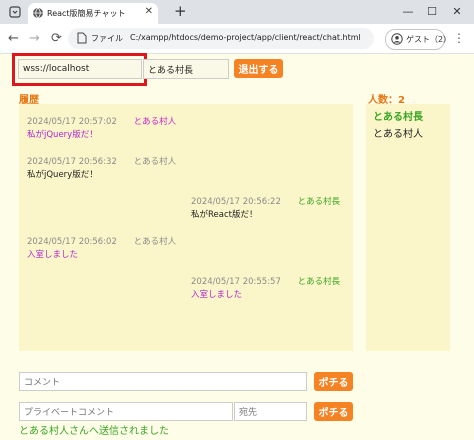 The image size is (474, 440). Describe the element at coordinates (72, 162) in the screenshot. I see `message-timestamp: 2024/05/17 20:56:32` at that location.